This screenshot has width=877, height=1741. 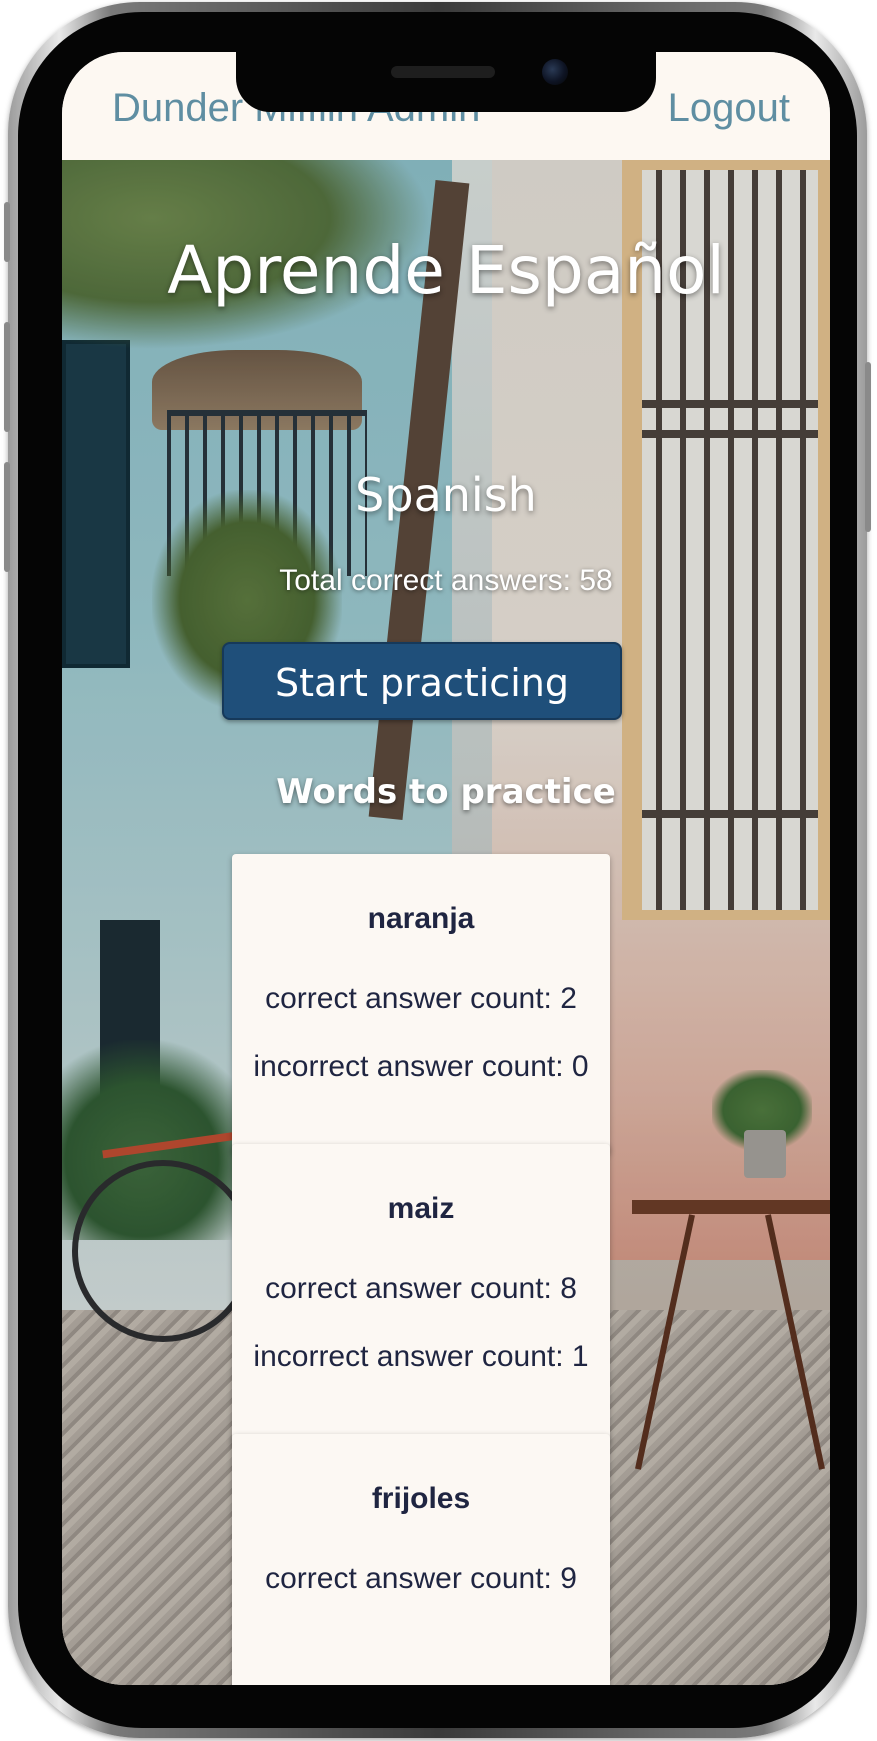 I want to click on correct-answer-count: correct answer count: 9, so click(x=421, y=1578).